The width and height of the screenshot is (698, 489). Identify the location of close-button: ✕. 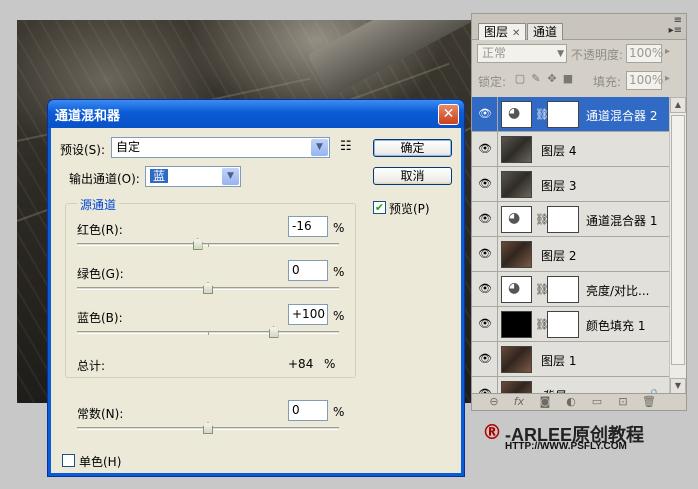
(448, 114).